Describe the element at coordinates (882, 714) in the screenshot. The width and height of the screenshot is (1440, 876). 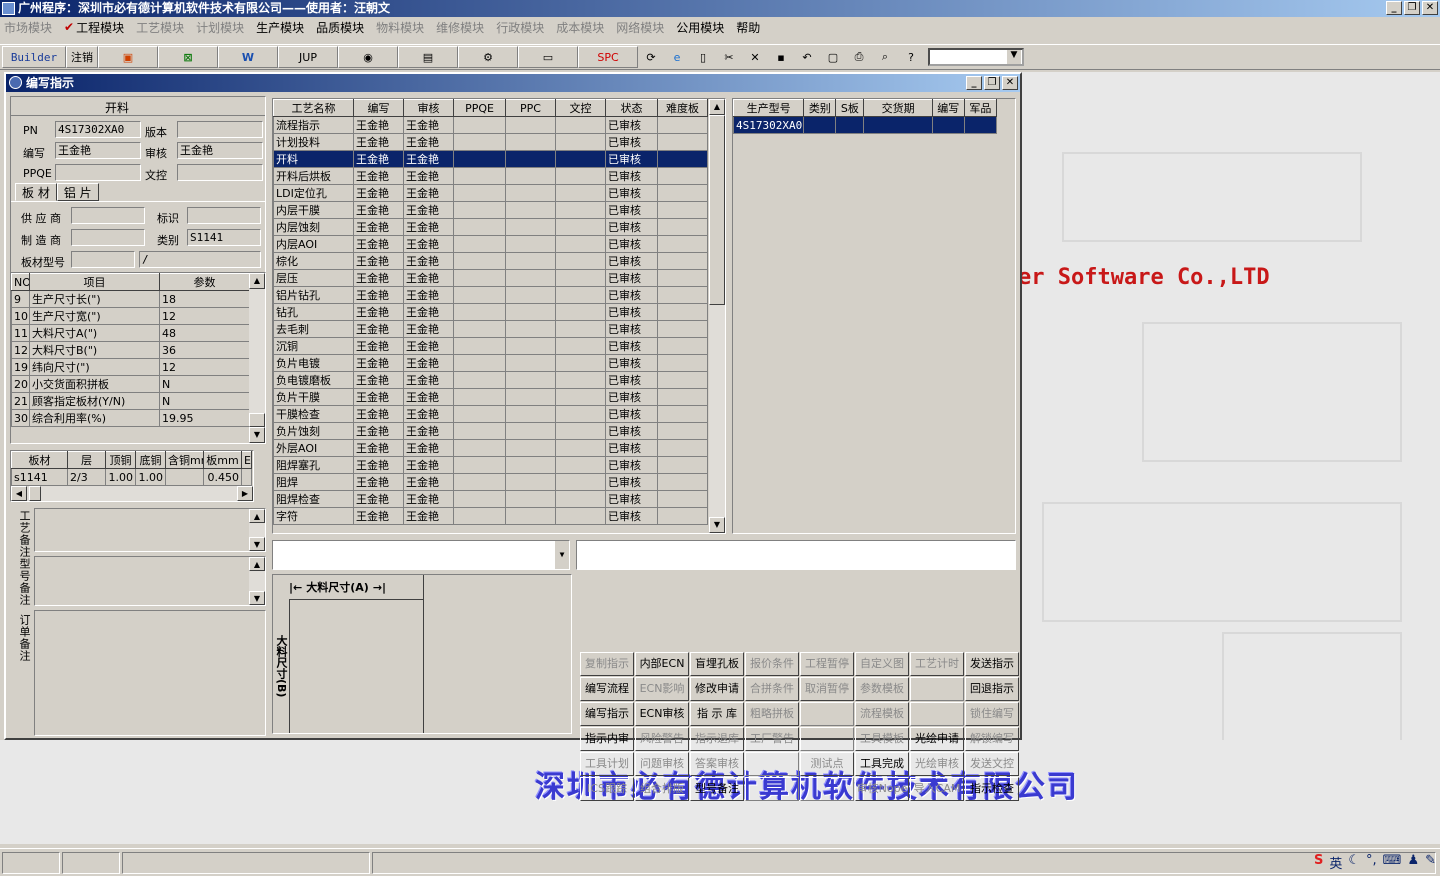
I see `action-button: 流程模板` at that location.